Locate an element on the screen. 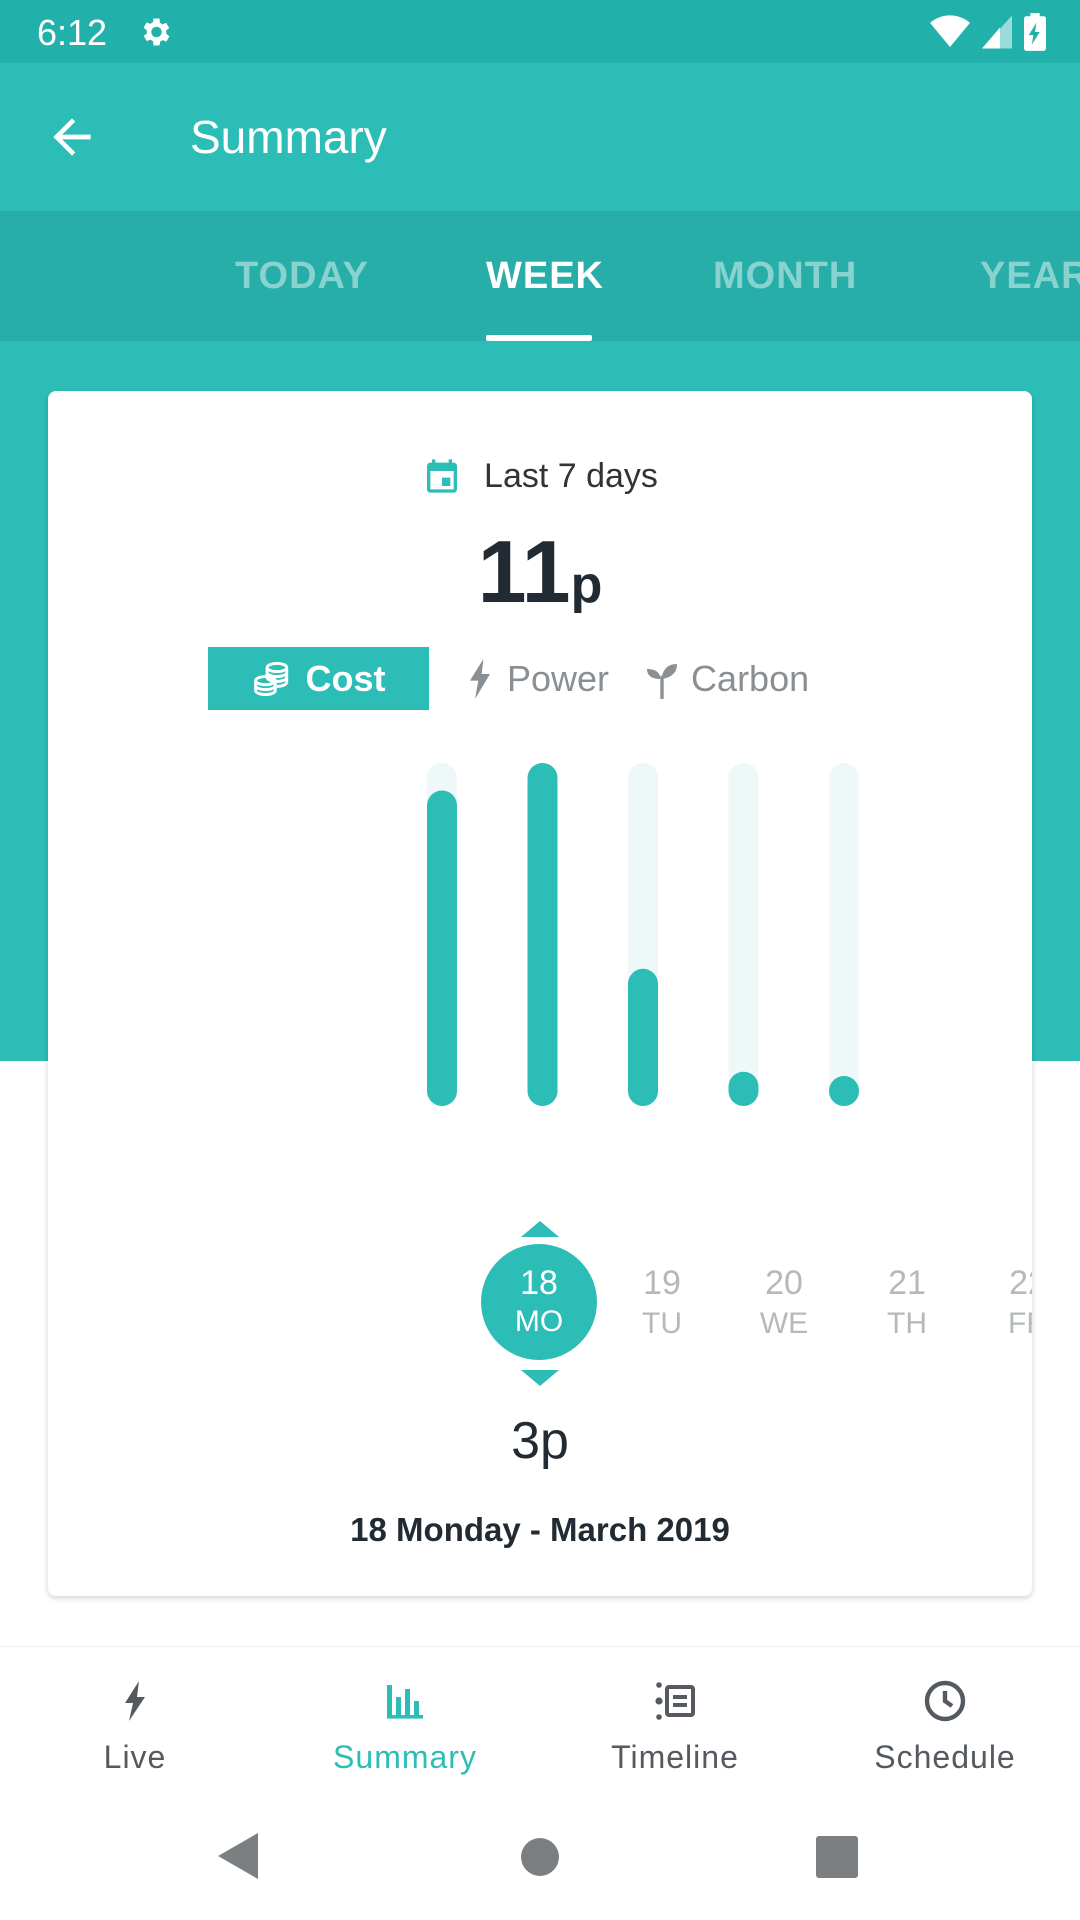  battery-charging-icon is located at coordinates (1035, 32).